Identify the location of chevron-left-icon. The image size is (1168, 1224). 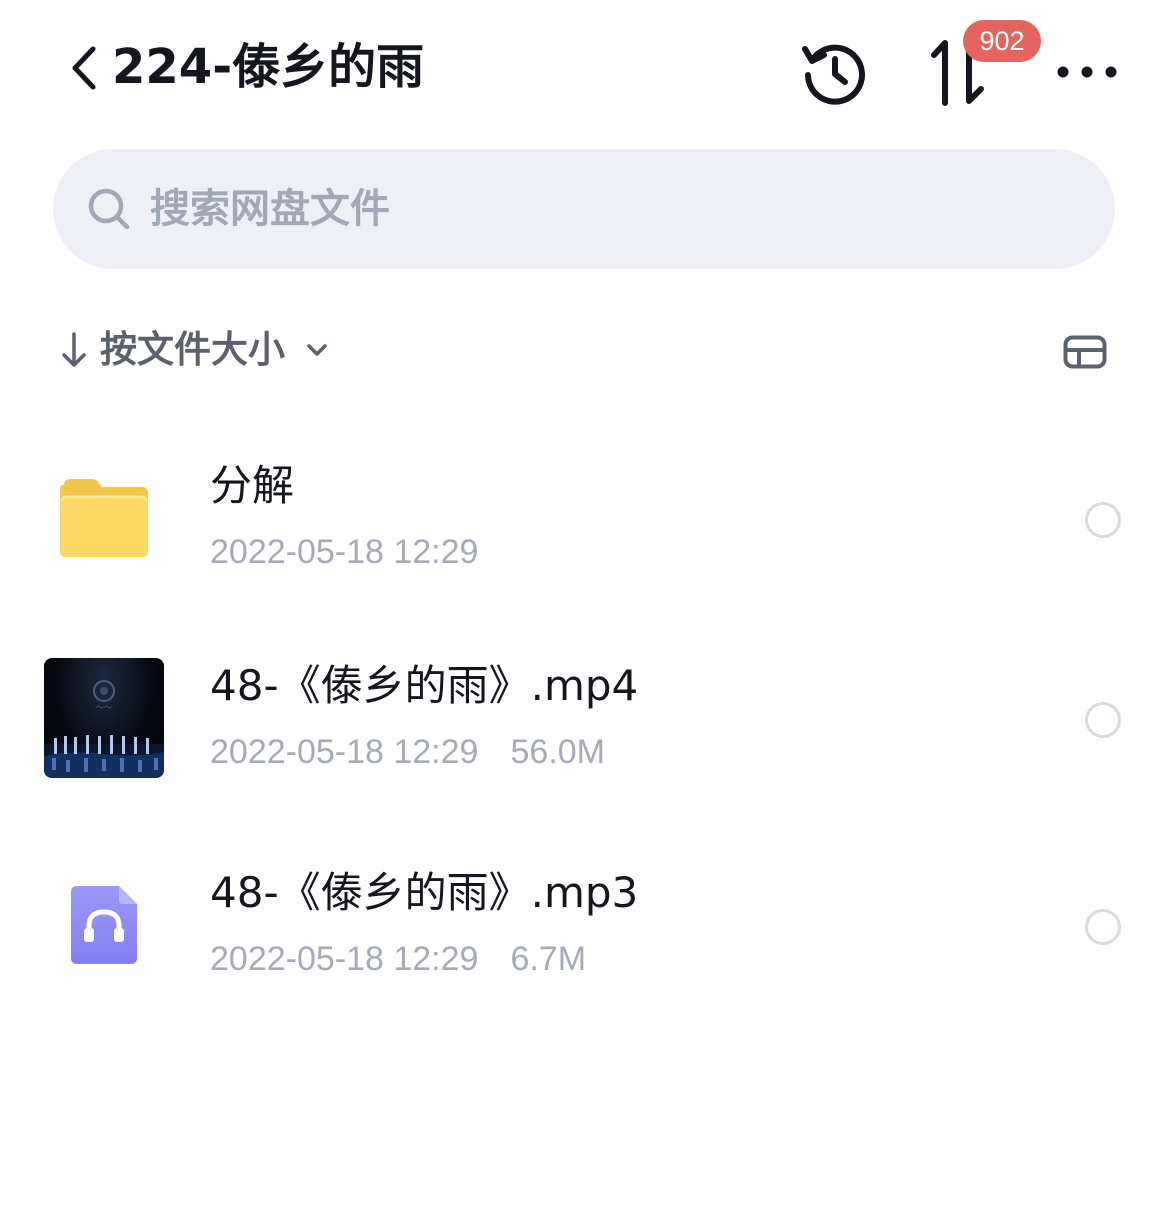
(84, 68).